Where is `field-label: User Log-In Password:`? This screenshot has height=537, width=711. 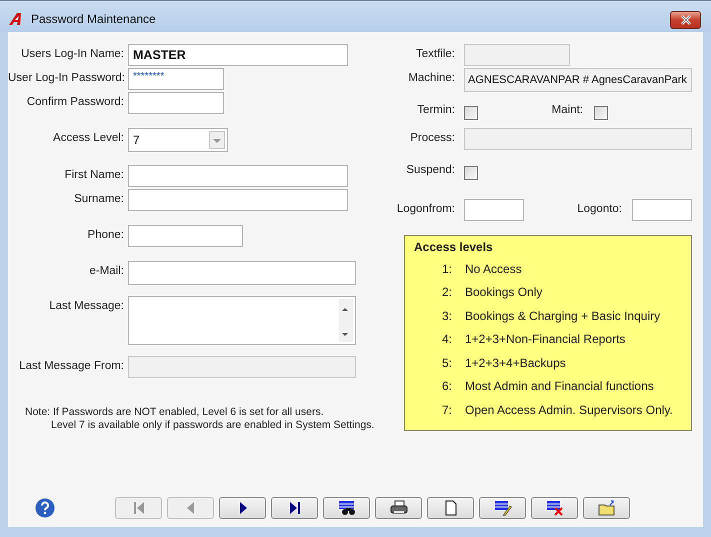
field-label: User Log-In Password: is located at coordinates (66, 77).